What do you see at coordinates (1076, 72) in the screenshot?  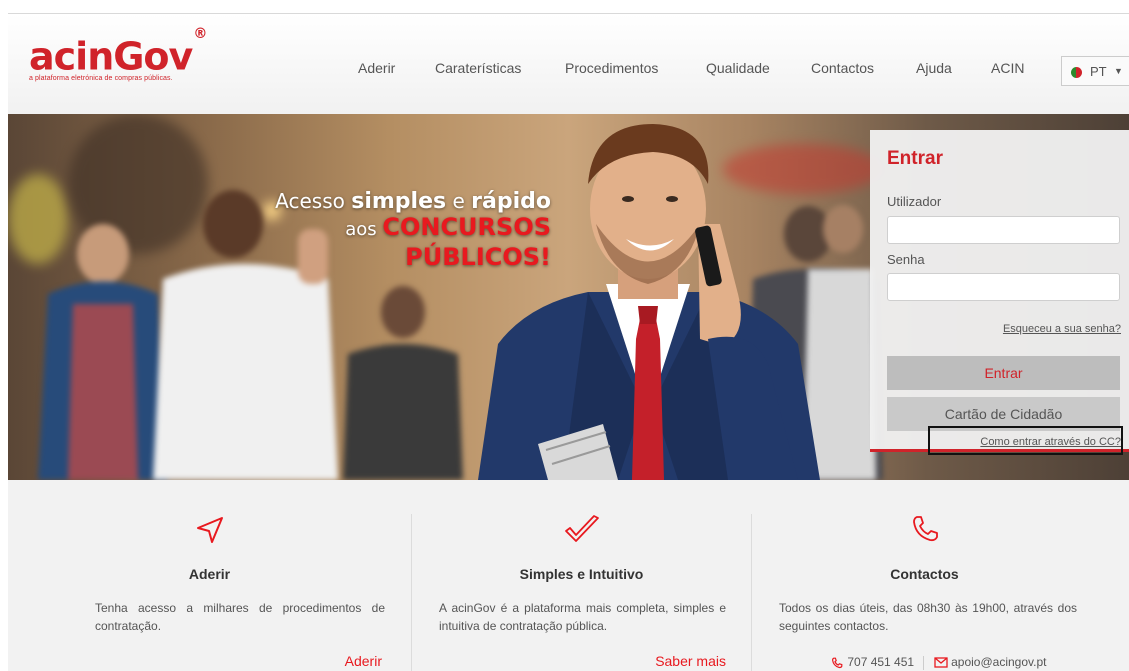 I see `portugal-flag-icon` at bounding box center [1076, 72].